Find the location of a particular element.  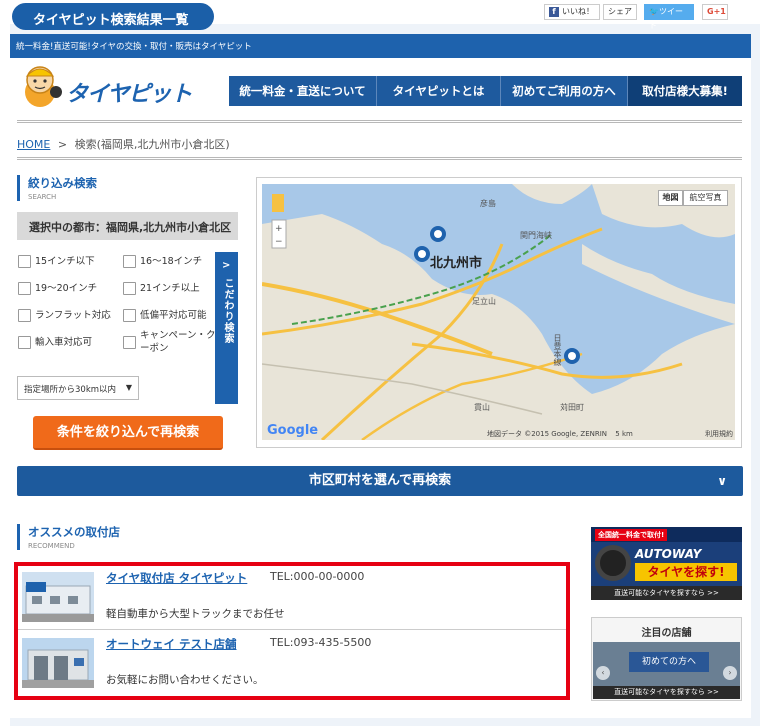

map-city-label: 北九州市 is located at coordinates (456, 263).